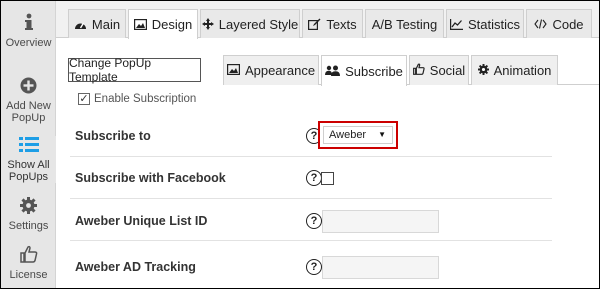 This screenshot has width=600, height=289. What do you see at coordinates (141, 221) in the screenshot?
I see `aweber-list-id-label: Aweber Unique List ID` at bounding box center [141, 221].